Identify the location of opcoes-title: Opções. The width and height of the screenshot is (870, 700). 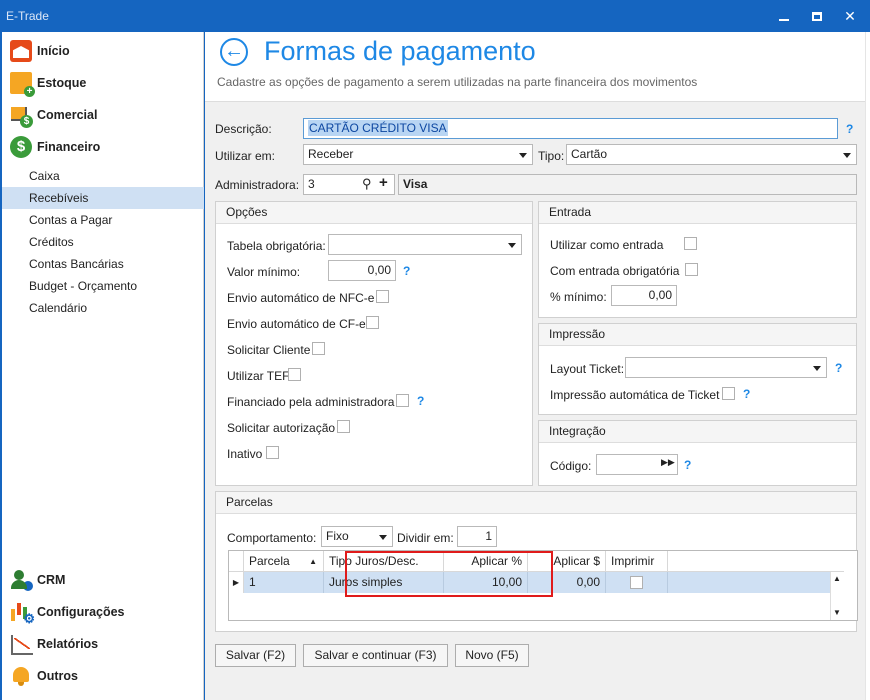
(374, 213).